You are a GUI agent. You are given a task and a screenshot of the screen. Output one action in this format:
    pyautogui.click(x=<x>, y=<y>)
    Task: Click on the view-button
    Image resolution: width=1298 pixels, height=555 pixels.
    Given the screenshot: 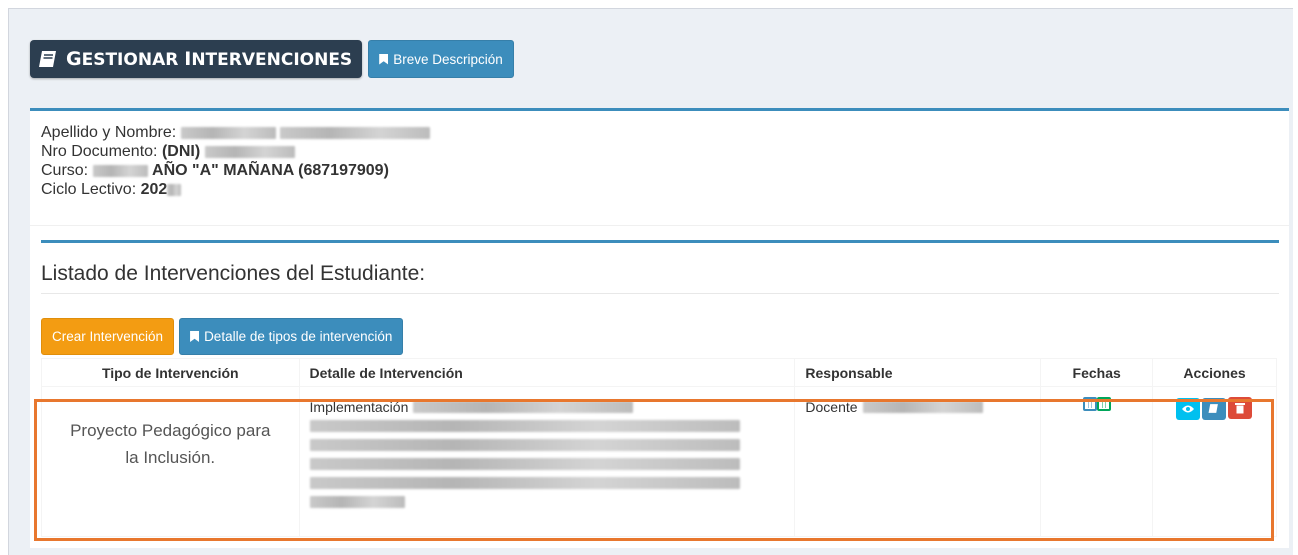 What is the action you would take?
    pyautogui.click(x=1187, y=409)
    